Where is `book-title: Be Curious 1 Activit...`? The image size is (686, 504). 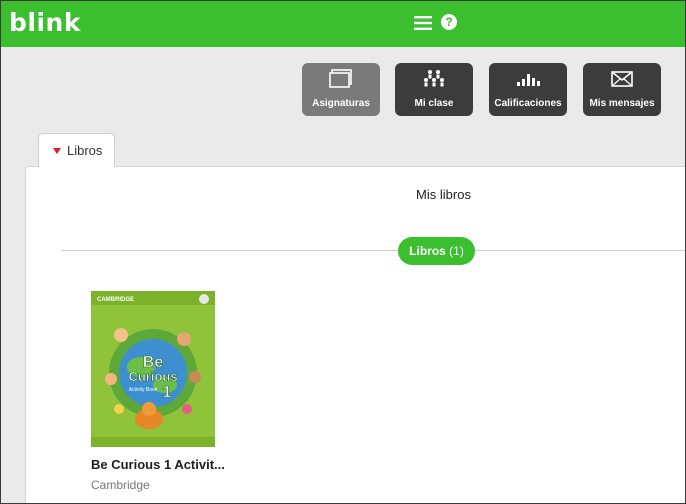 book-title: Be Curious 1 Activit... is located at coordinates (158, 464).